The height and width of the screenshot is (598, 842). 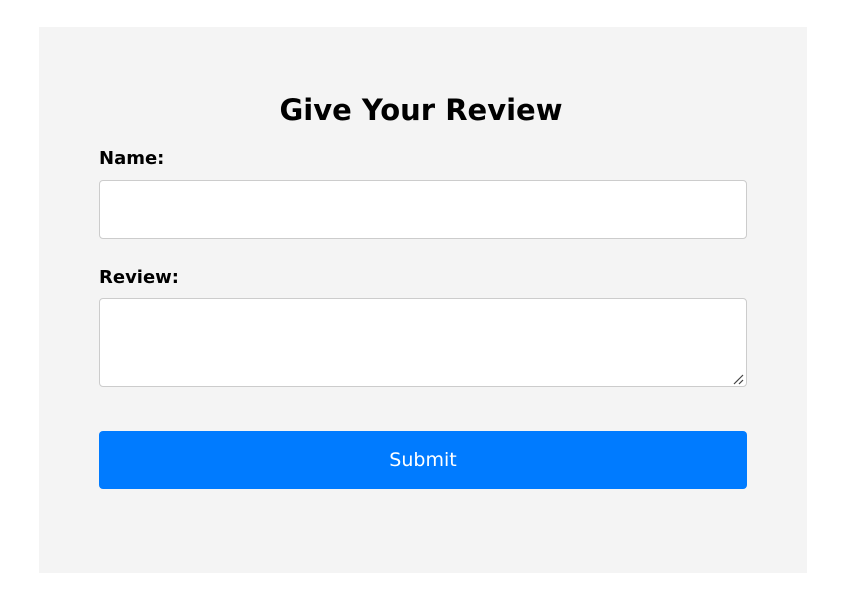 What do you see at coordinates (139, 277) in the screenshot?
I see `review-label: Review:` at bounding box center [139, 277].